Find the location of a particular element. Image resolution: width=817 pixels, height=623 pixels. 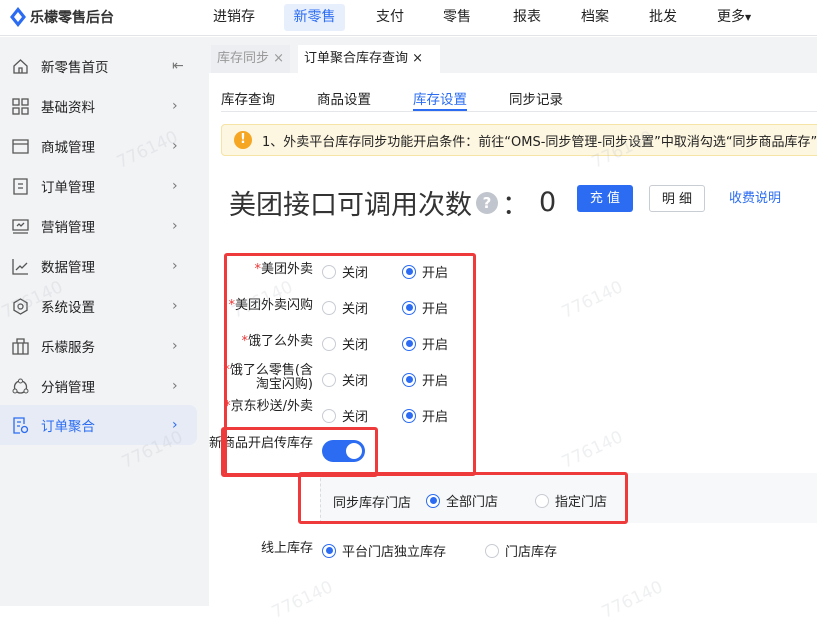

sync-store-all-option: 全部门店 is located at coordinates (462, 500).